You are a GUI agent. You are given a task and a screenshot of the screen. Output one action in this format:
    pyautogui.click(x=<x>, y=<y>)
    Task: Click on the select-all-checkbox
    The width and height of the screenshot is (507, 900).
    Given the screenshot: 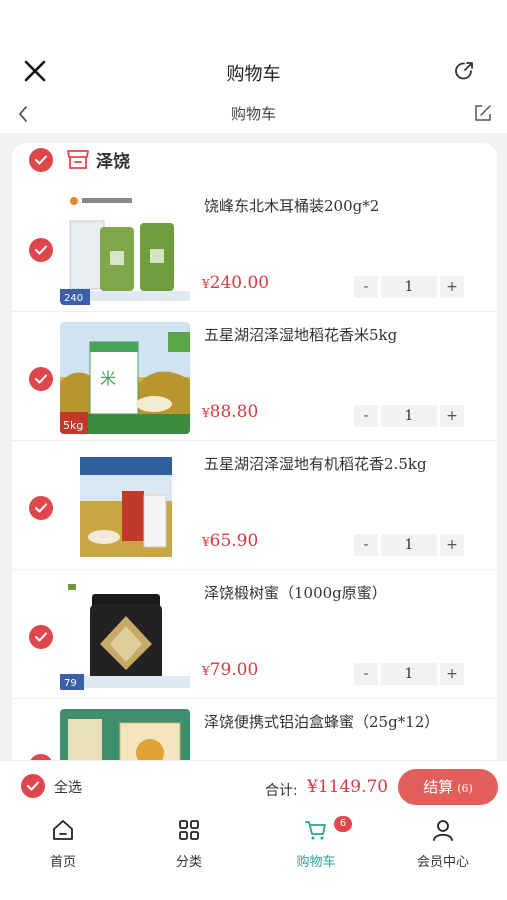 What is the action you would take?
    pyautogui.click(x=33, y=786)
    